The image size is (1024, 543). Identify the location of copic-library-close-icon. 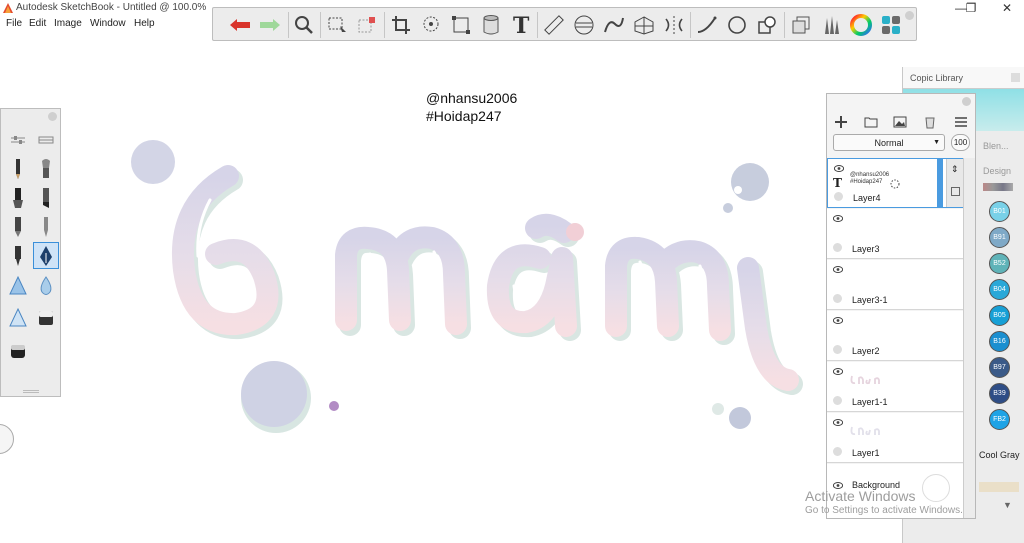
(1015, 77).